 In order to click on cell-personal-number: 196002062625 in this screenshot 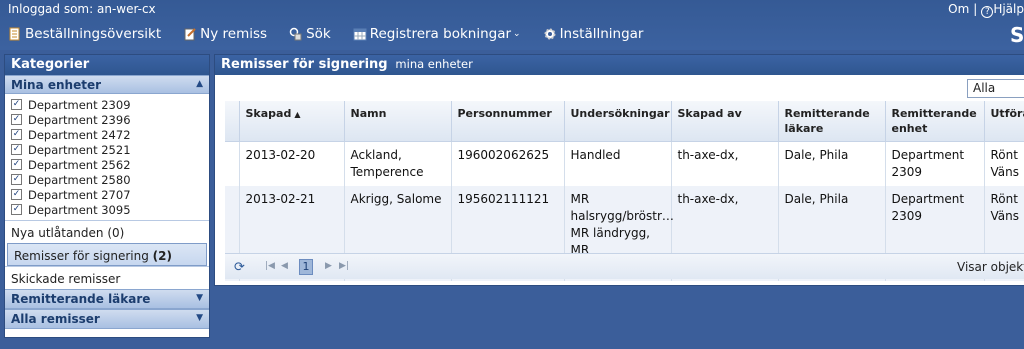, I will do `click(508, 163)`.